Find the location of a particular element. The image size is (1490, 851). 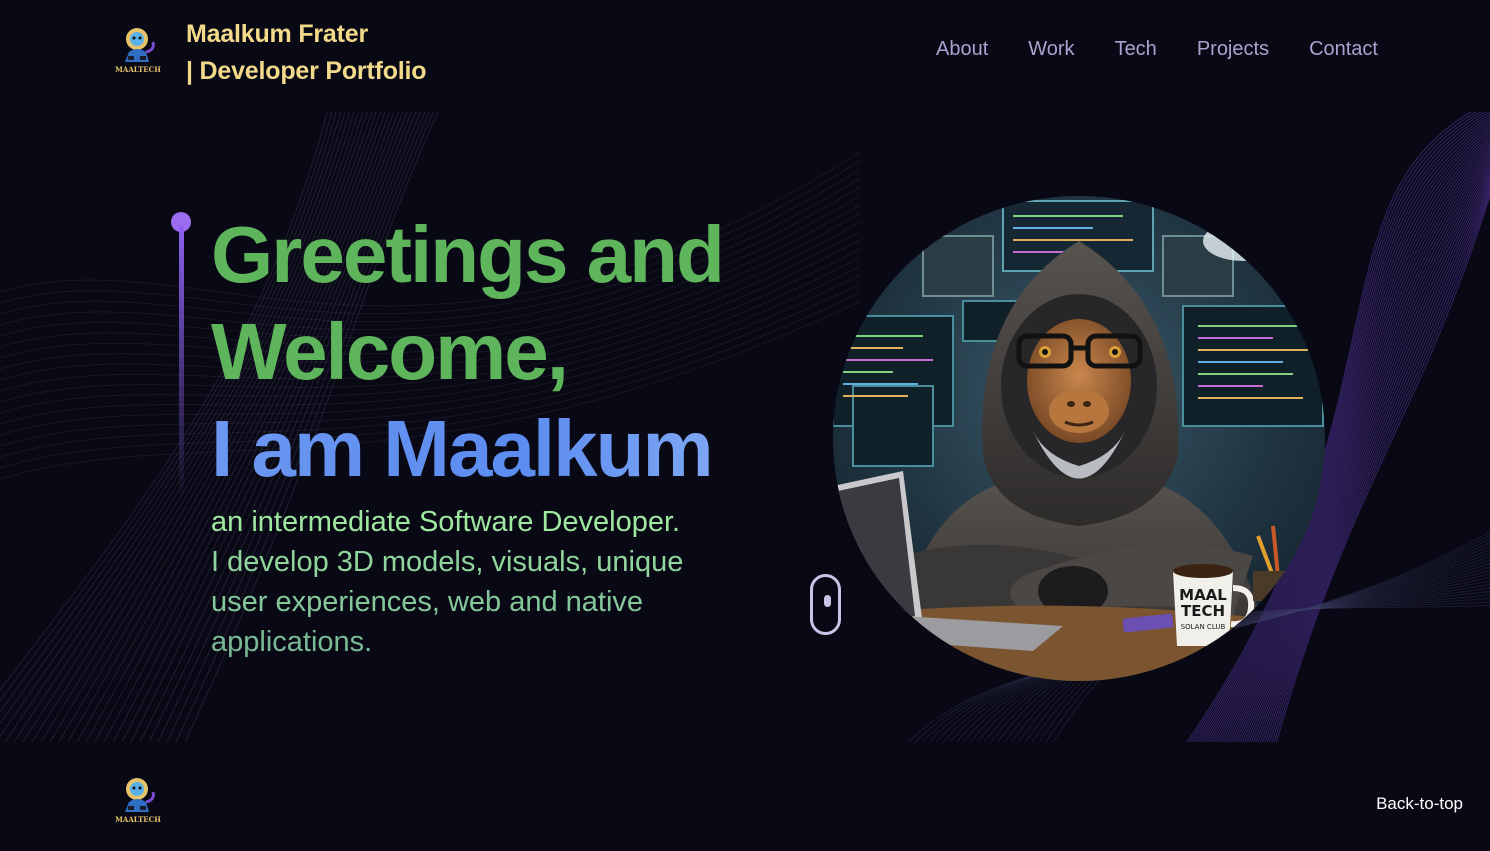

site-logo-icon: MAALTECH is located at coordinates (138, 49).